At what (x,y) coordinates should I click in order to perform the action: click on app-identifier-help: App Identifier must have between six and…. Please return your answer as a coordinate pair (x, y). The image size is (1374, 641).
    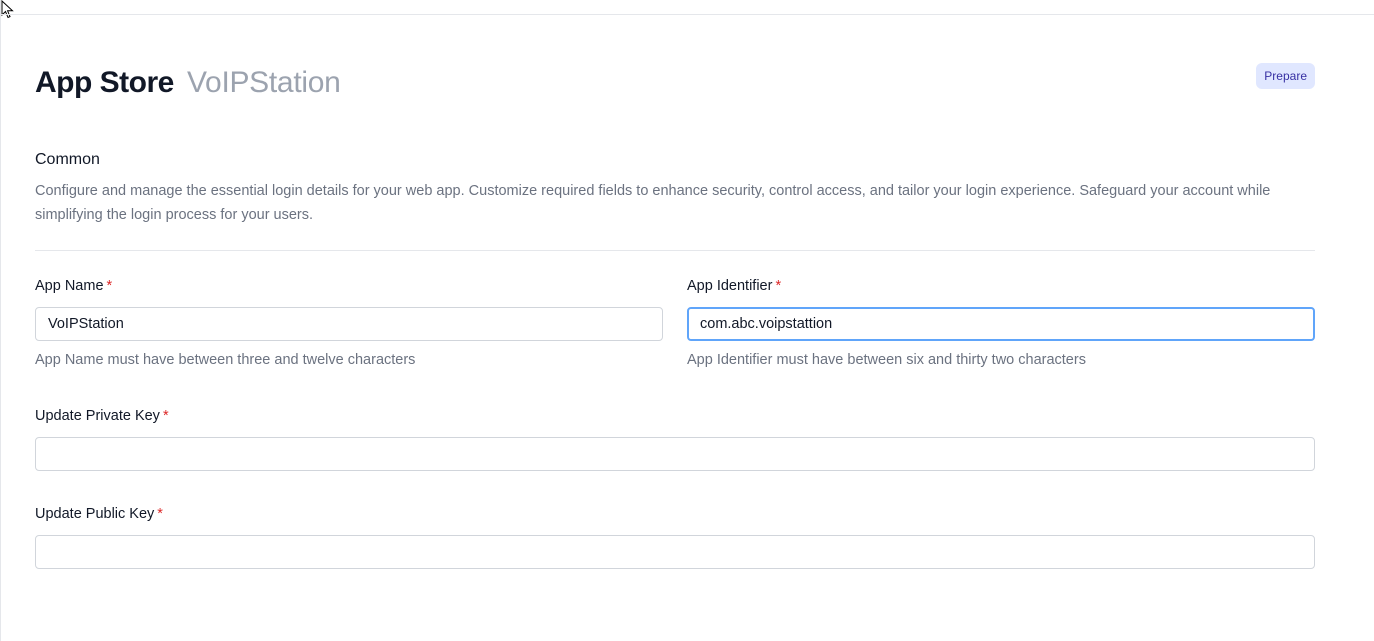
    Looking at the image, I should click on (886, 360).